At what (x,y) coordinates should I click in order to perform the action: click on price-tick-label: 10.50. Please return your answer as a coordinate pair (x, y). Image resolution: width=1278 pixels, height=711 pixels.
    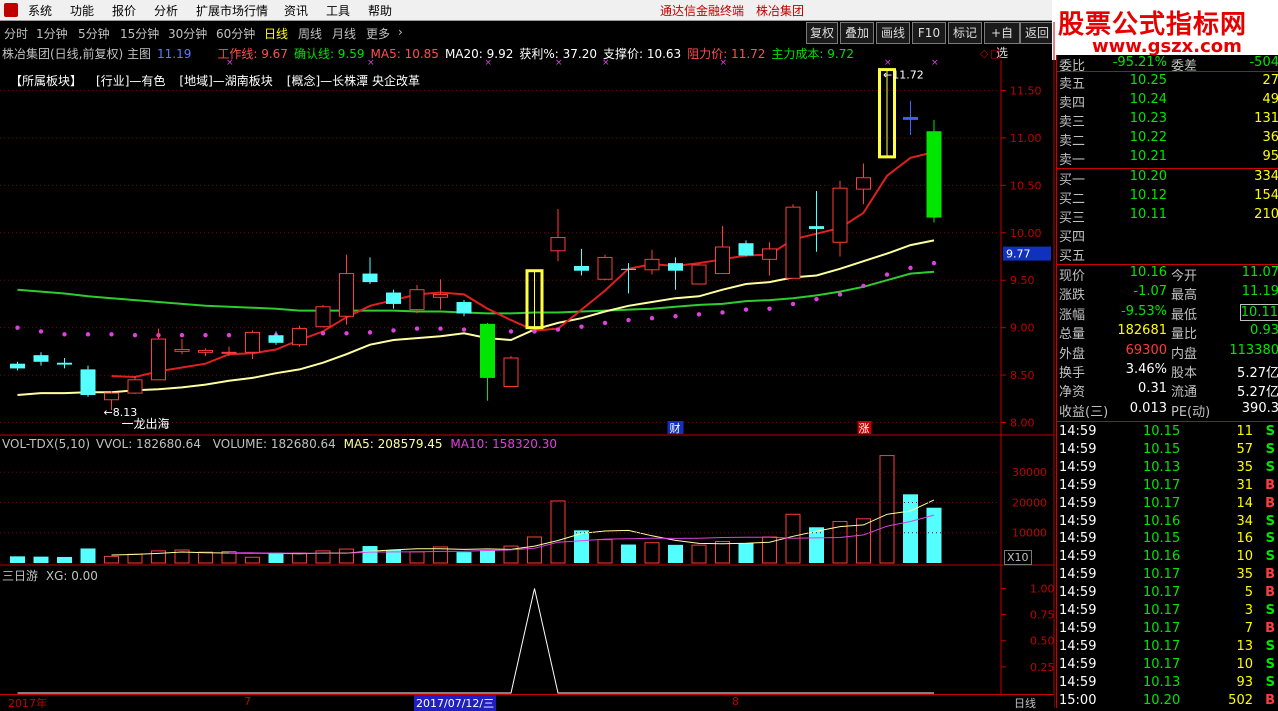
    Looking at the image, I should click on (1026, 185).